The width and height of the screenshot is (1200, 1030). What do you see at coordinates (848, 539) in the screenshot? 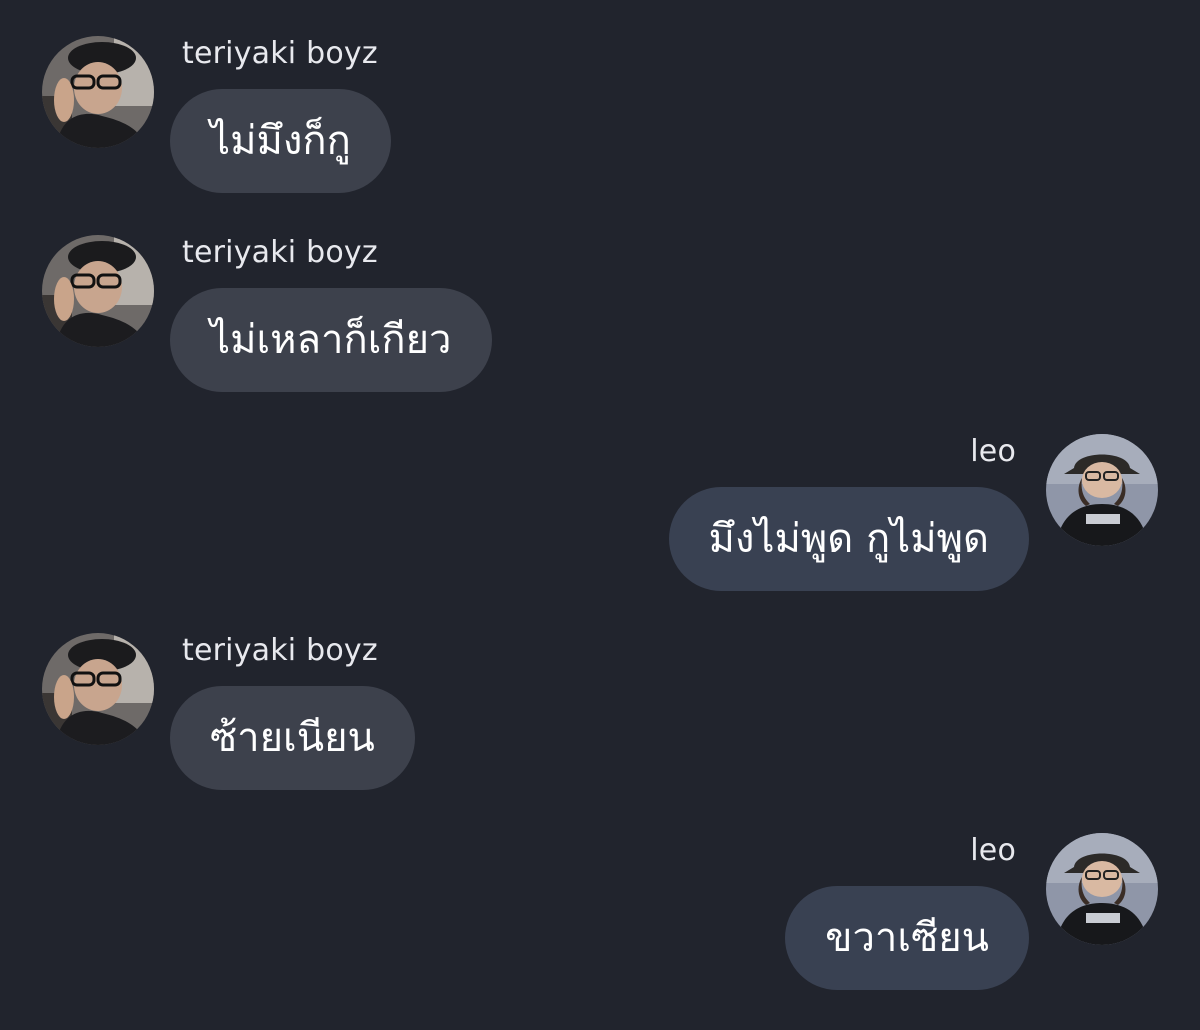
I see `message-bubble: มึงไม่พูด กูไม่พูด` at bounding box center [848, 539].